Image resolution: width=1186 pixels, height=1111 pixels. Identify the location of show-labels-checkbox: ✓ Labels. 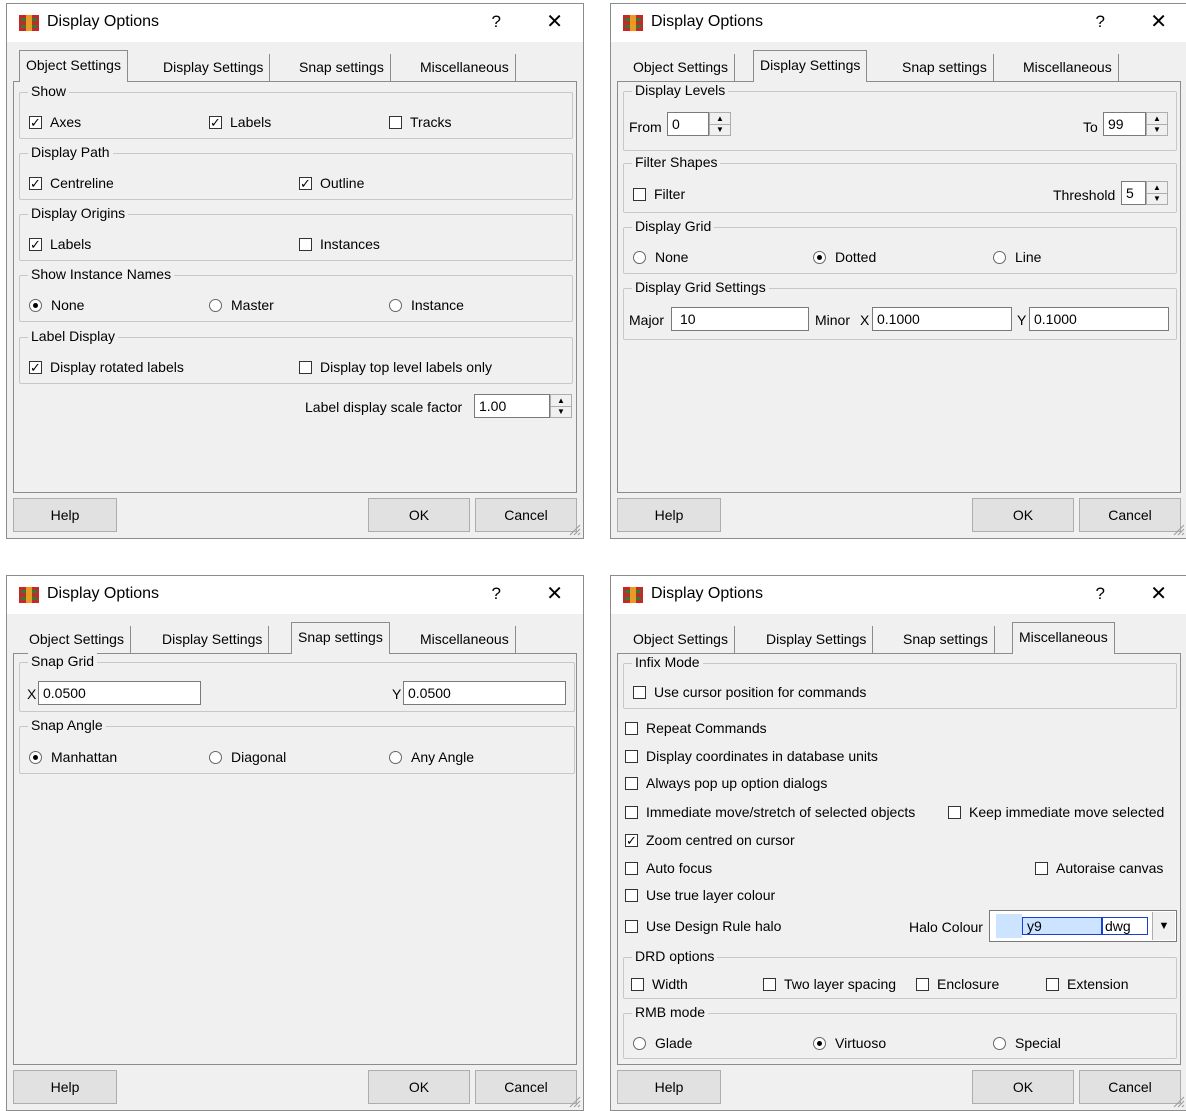
(240, 122).